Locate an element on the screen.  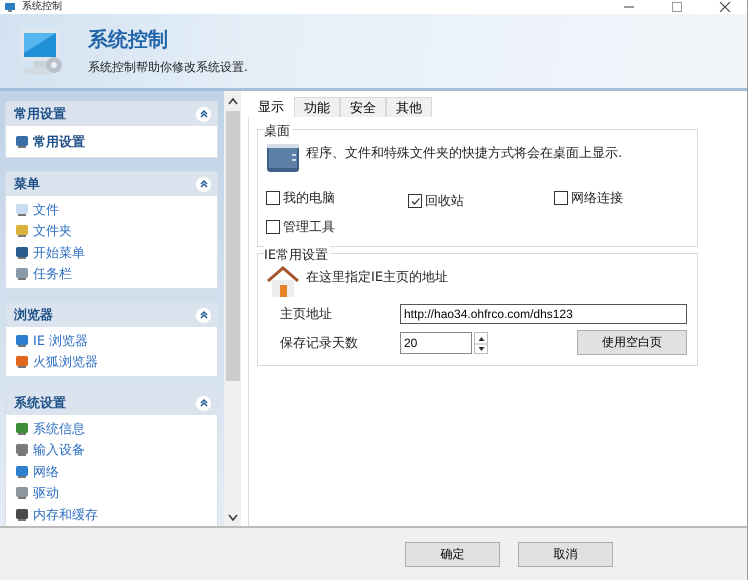
sidebar-item: 输入设备 is located at coordinates (112, 450).